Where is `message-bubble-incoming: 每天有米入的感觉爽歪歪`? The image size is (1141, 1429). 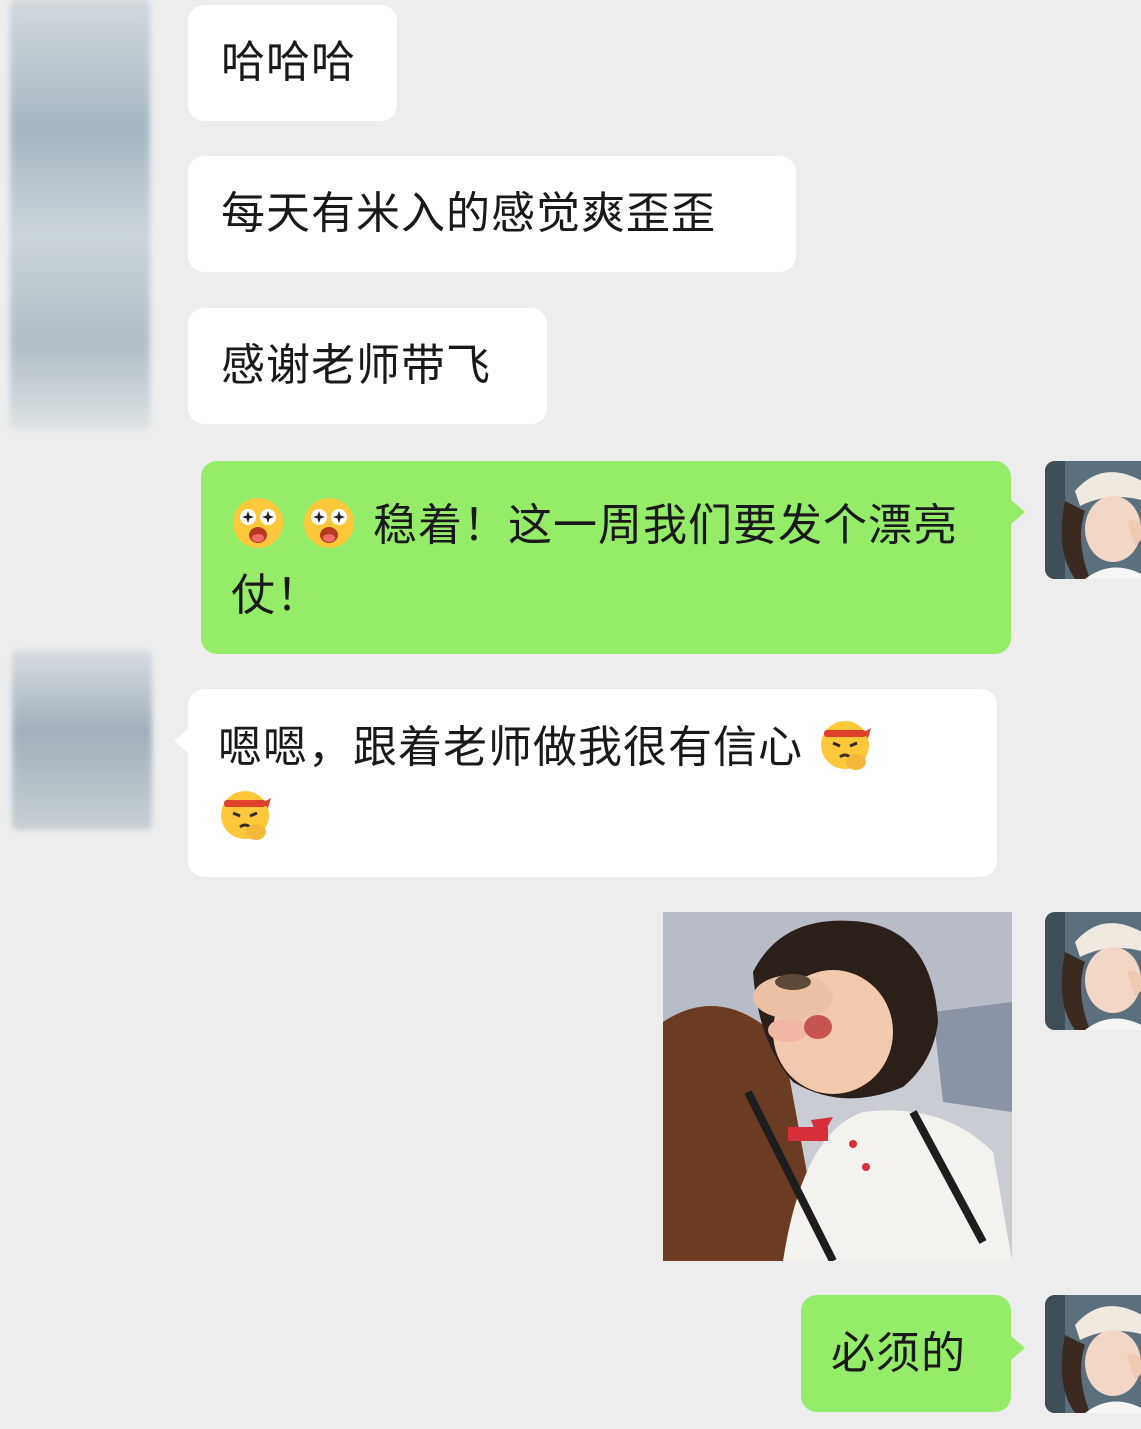
message-bubble-incoming: 每天有米入的感觉爽歪歪 is located at coordinates (492, 214).